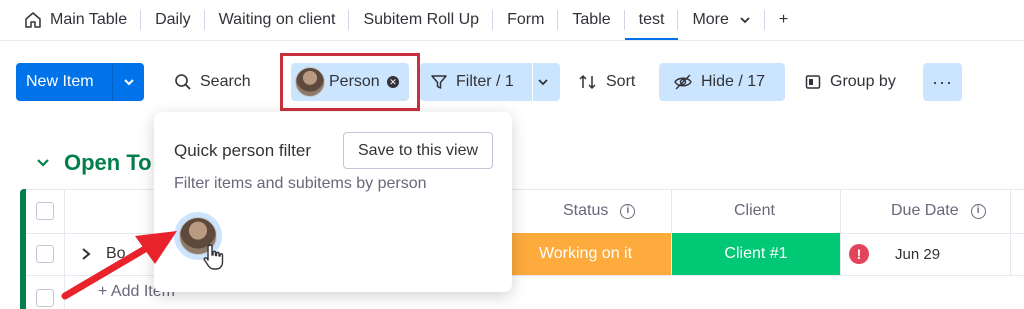  I want to click on sort-label: Sort, so click(621, 81).